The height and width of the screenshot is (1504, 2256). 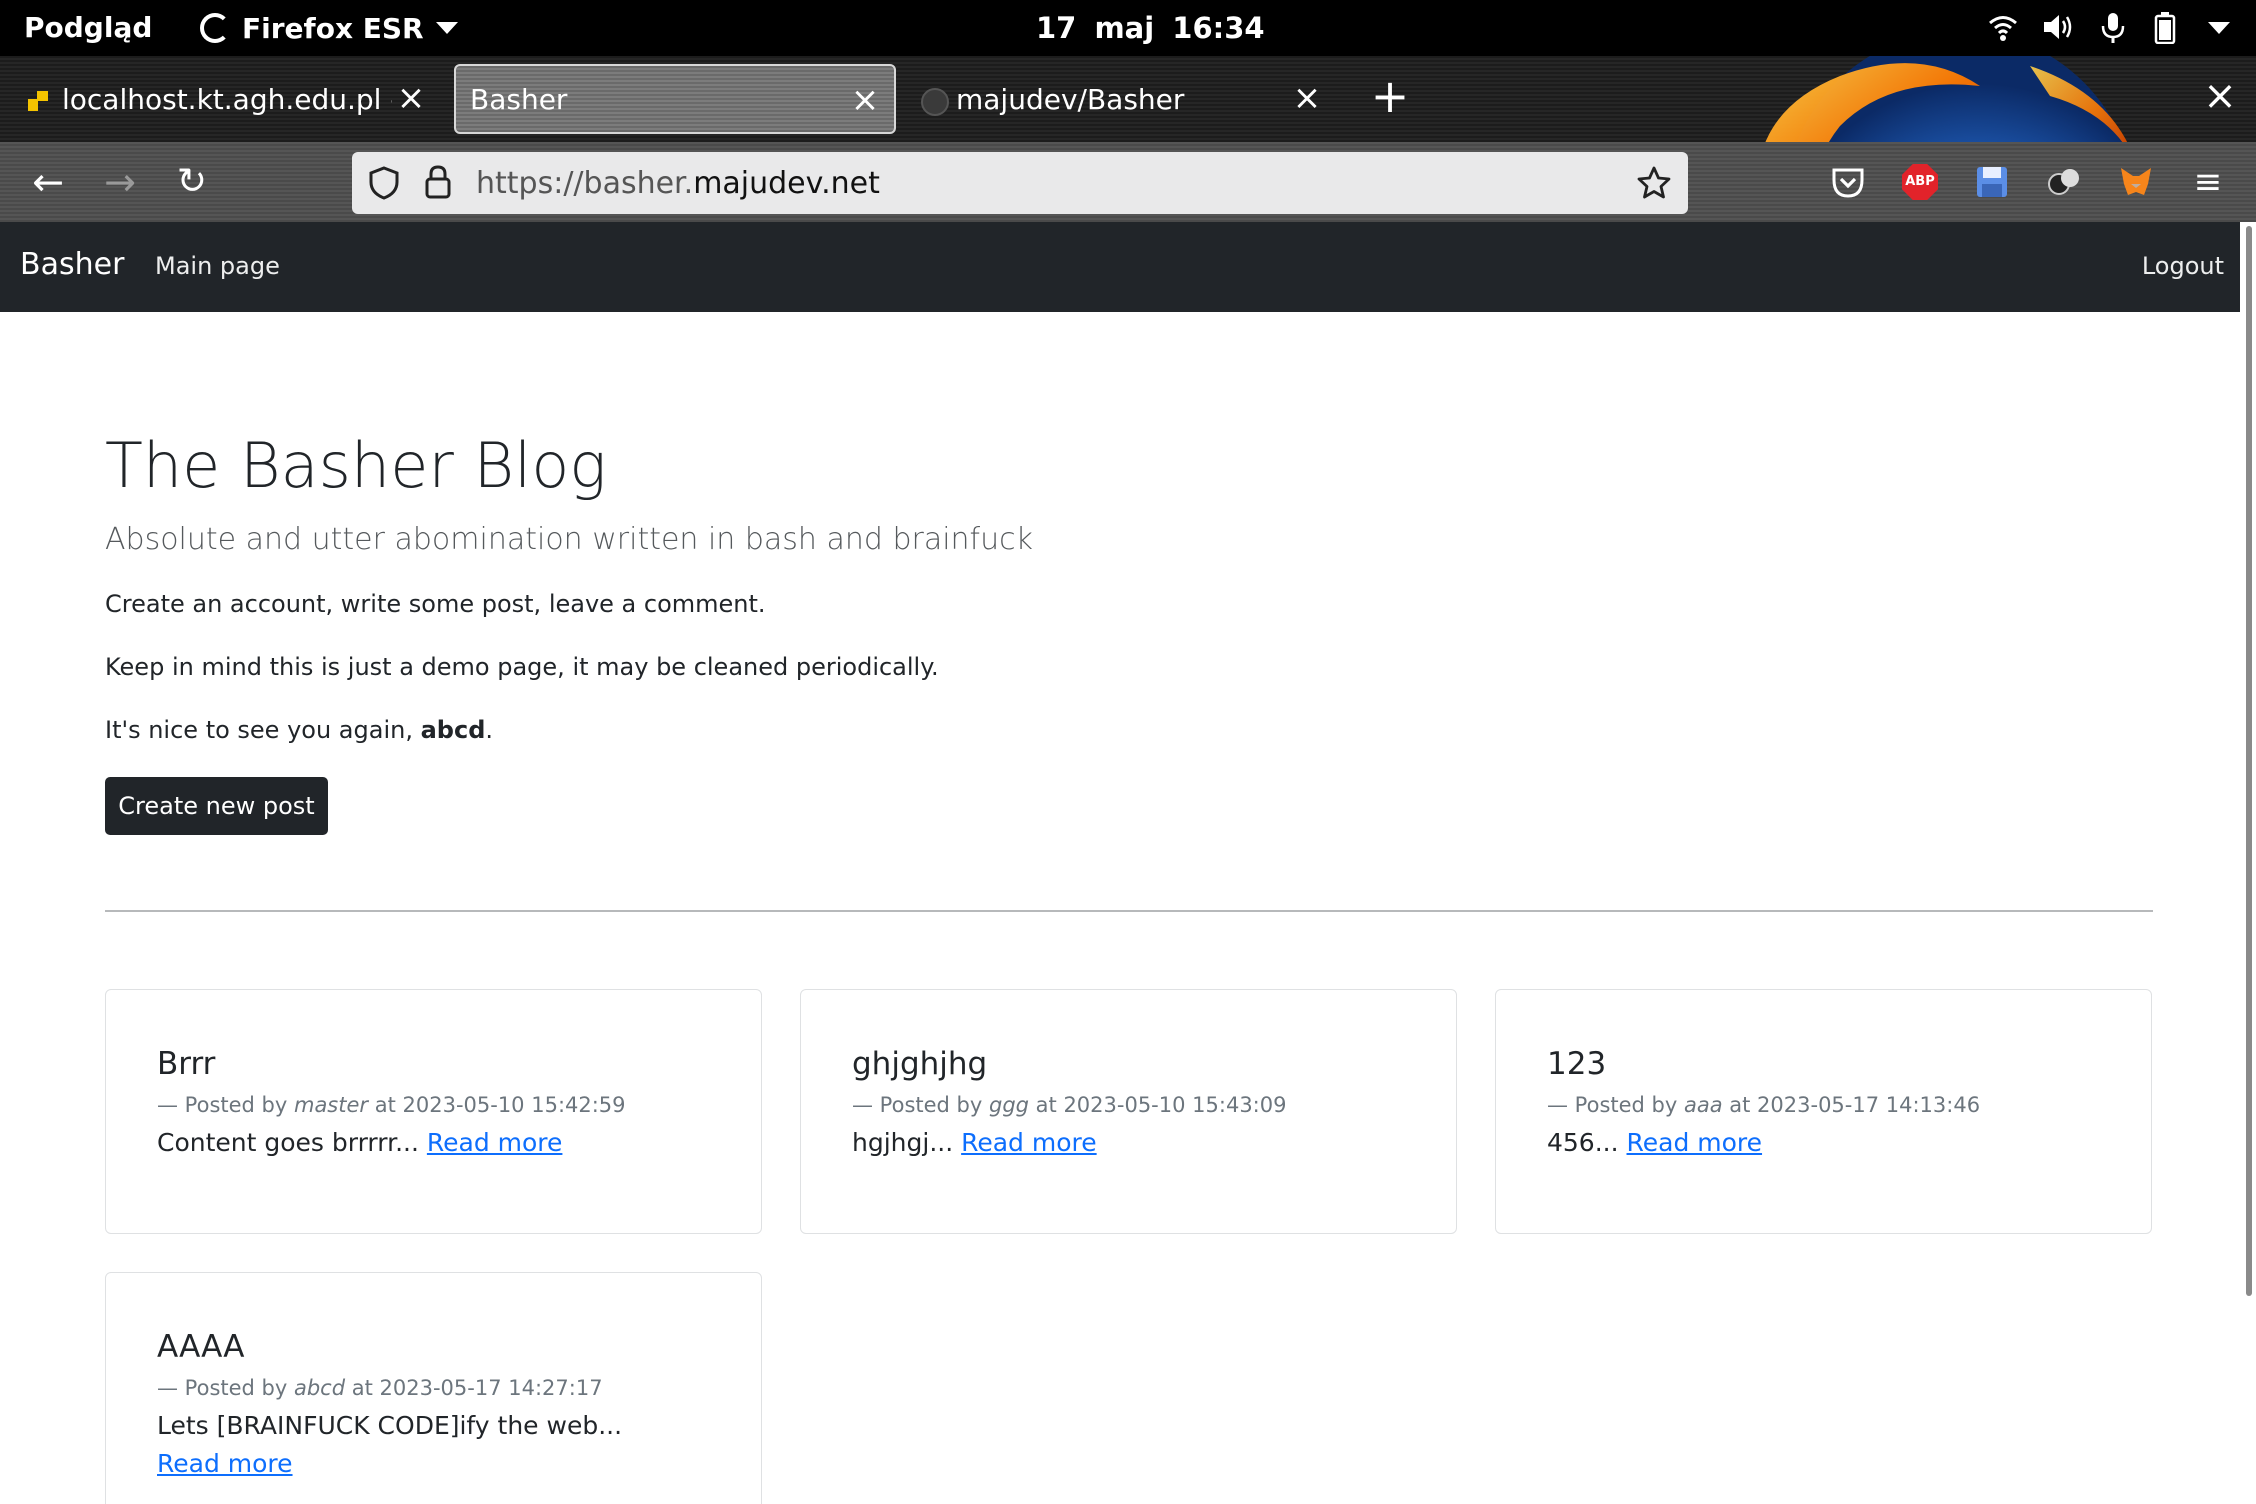 I want to click on window-close-button: ×, so click(x=2220, y=96).